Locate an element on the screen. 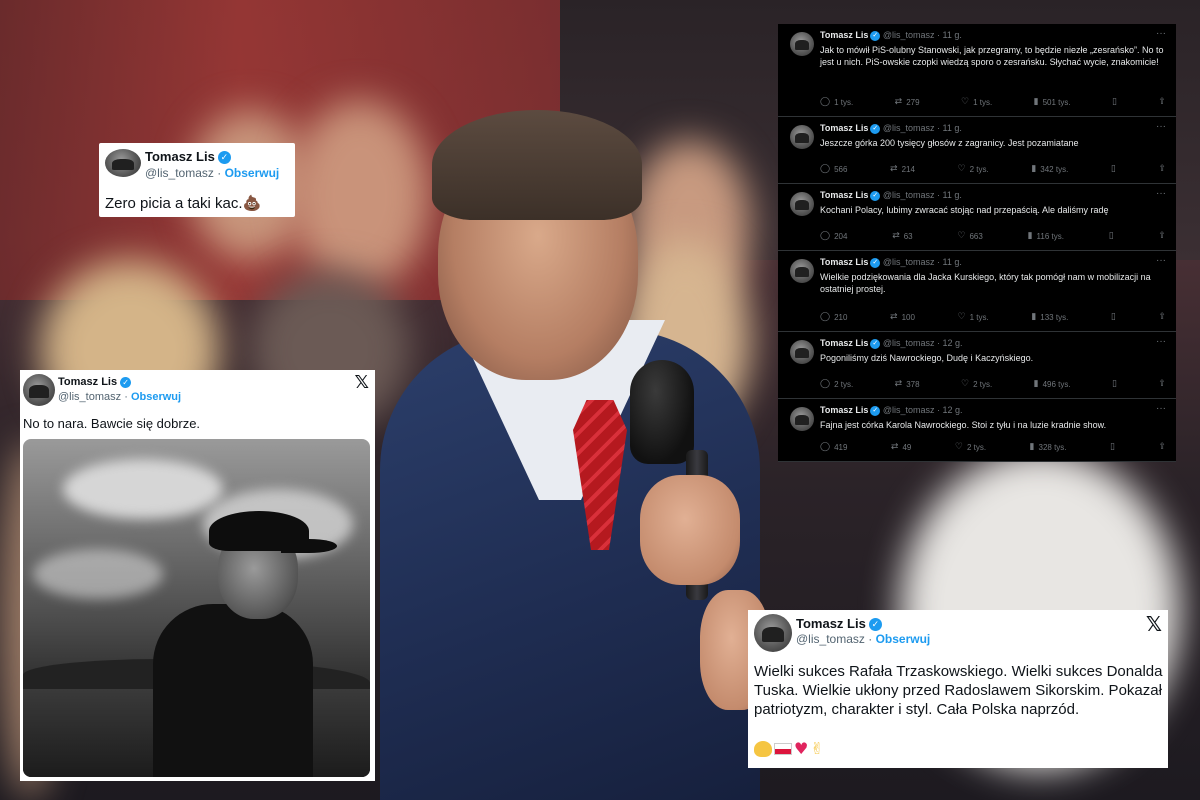 This screenshot has width=1200, height=800. reply-button: ◯ 2 tys. is located at coordinates (836, 384).